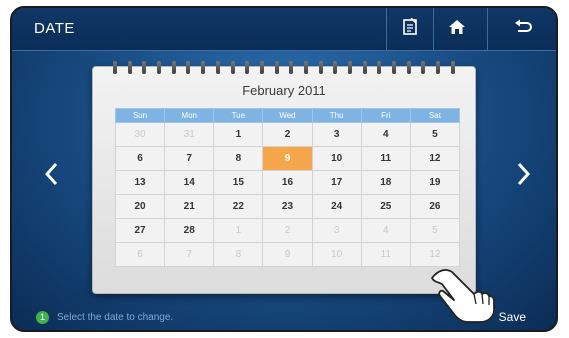 The width and height of the screenshot is (569, 338). I want to click on home-button, so click(456, 29).